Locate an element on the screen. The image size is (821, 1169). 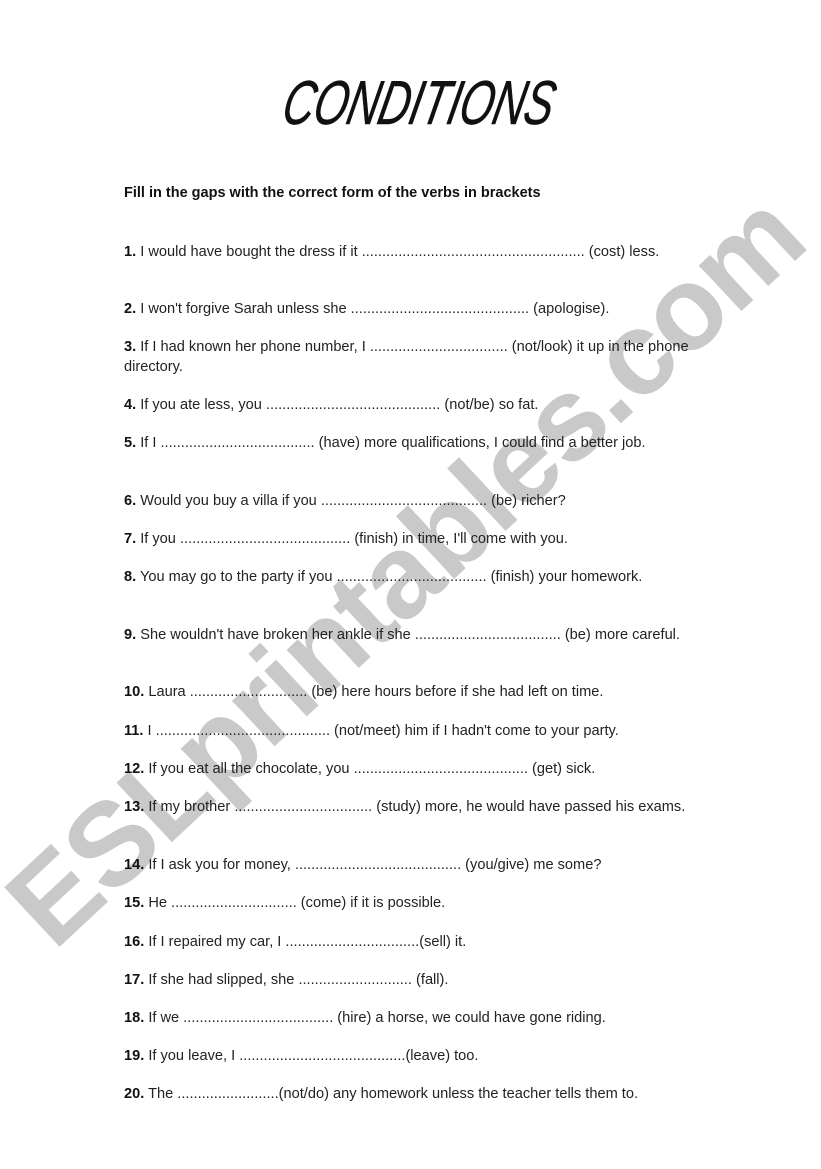
question-number: 7. is located at coordinates (130, 539).